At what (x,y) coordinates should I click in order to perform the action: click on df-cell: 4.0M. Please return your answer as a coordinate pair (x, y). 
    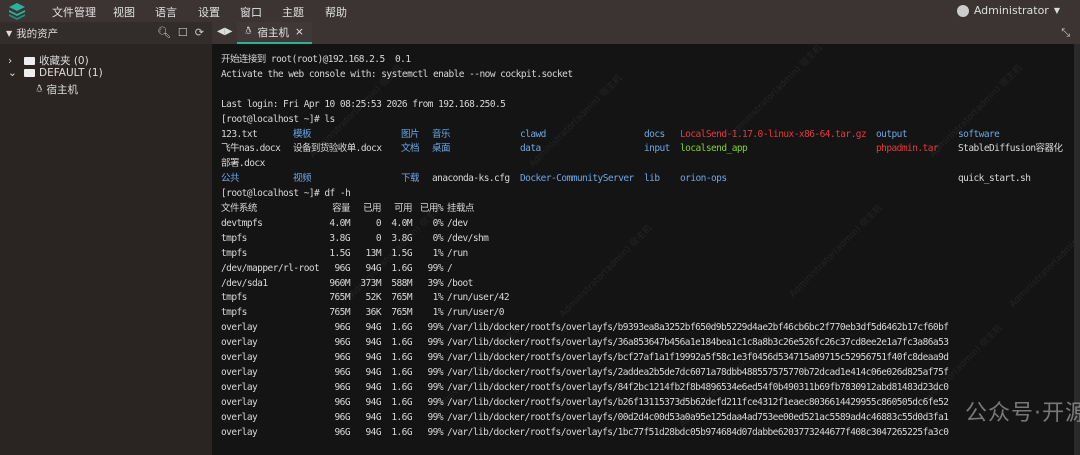
    Looking at the image, I should click on (339, 223).